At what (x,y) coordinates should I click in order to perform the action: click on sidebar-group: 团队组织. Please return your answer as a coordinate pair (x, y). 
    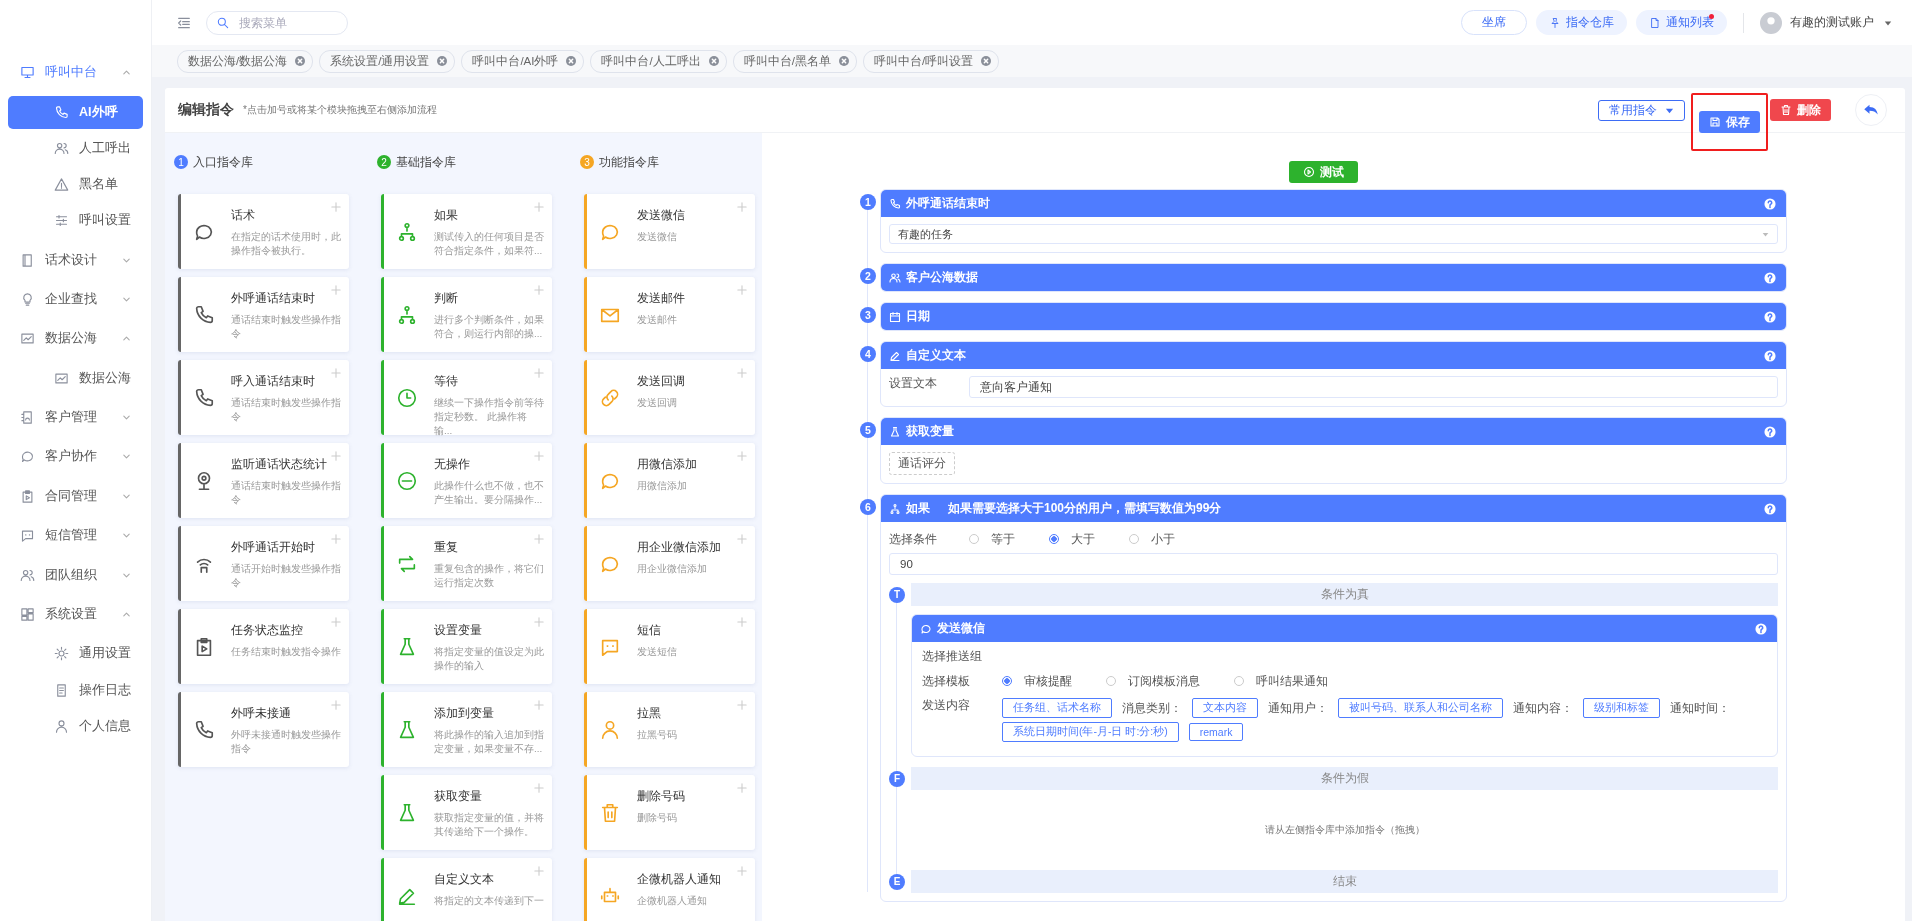
    Looking at the image, I should click on (75, 575).